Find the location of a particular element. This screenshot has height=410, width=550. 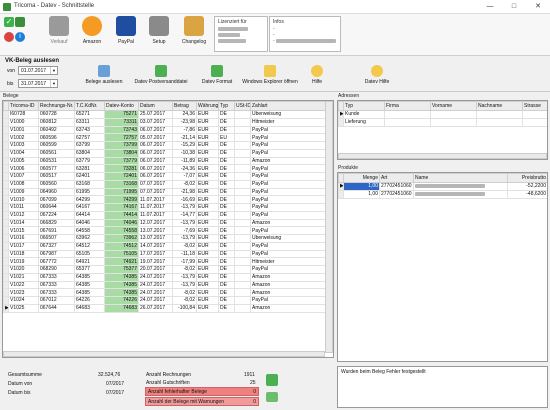

column-header: Tricoma-ID is located at coordinates (23, 106).